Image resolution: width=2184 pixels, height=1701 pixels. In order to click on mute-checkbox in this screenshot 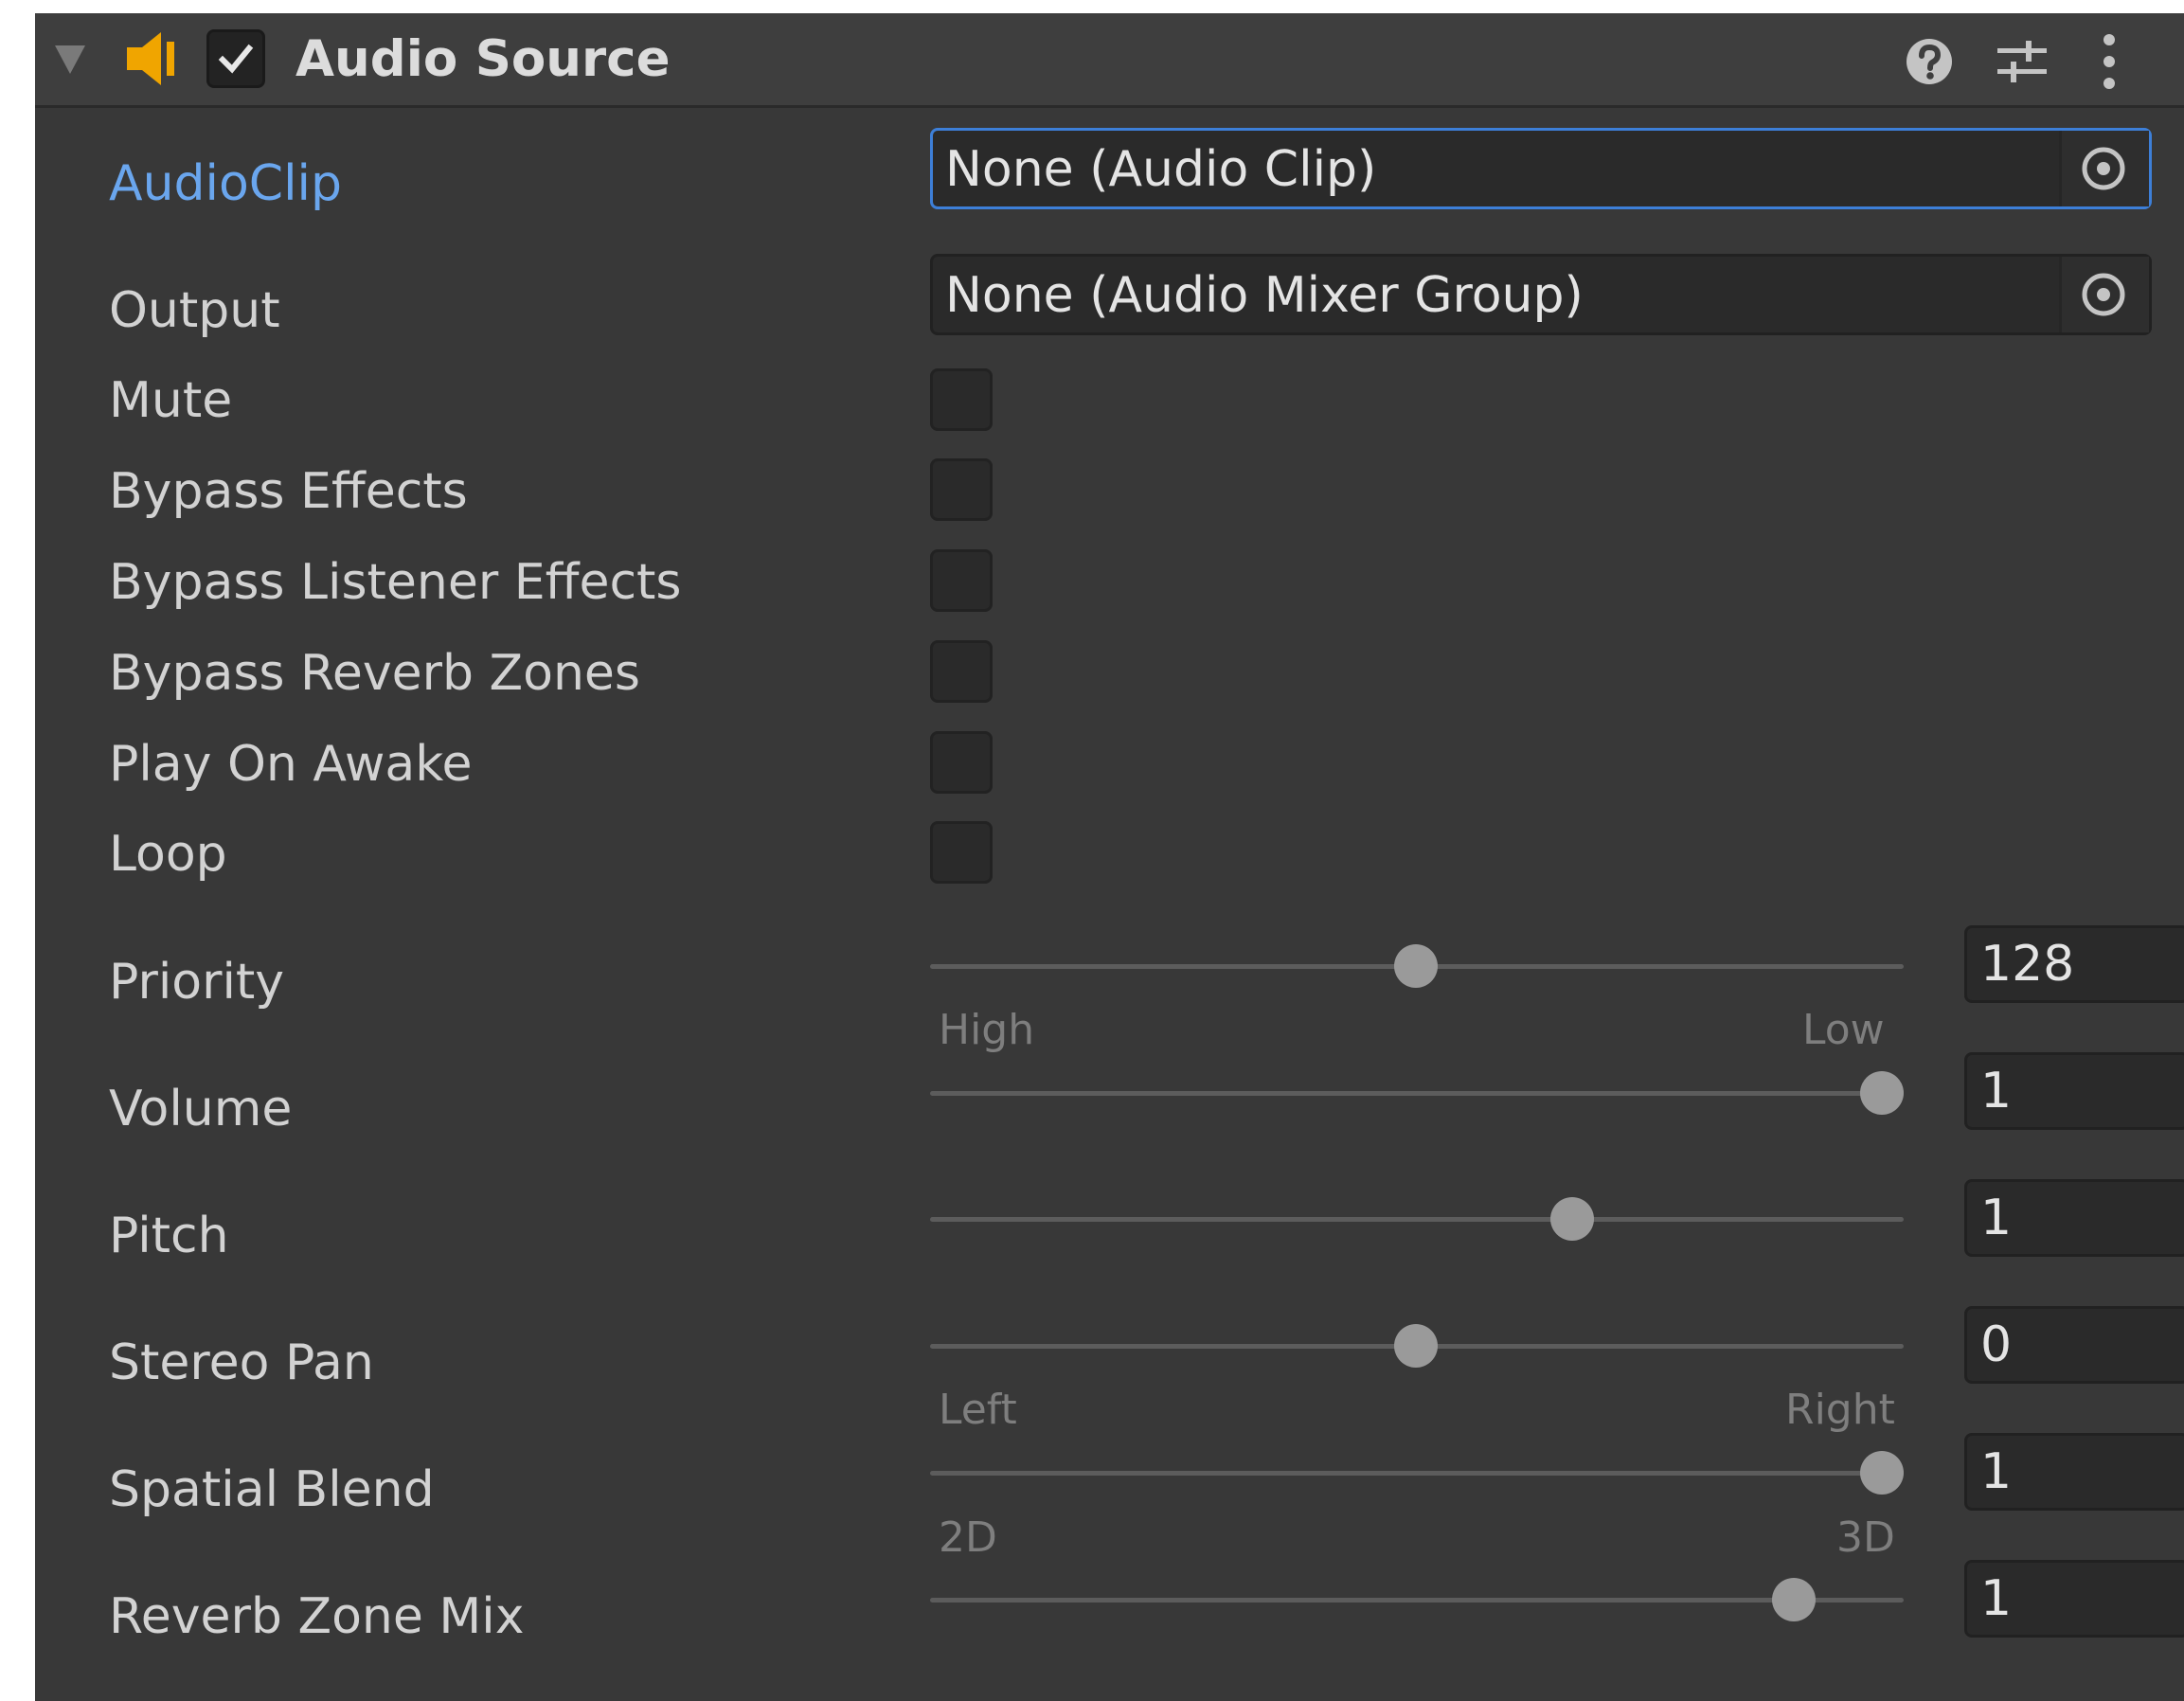, I will do `click(961, 400)`.